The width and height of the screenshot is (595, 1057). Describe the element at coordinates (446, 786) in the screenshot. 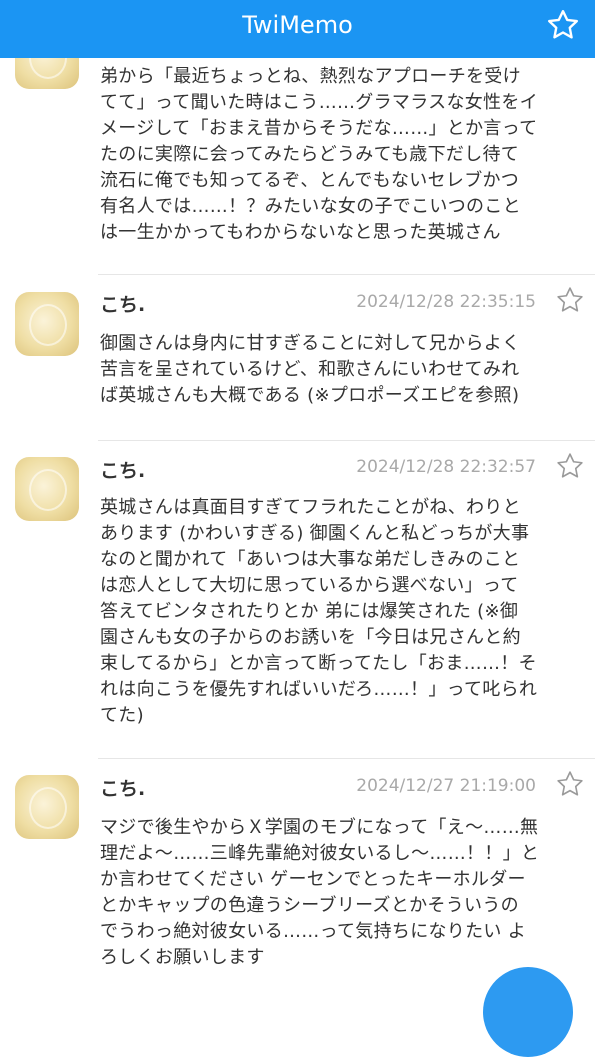

I see `post-timestamp: 2024/12/27 21:19:00` at that location.